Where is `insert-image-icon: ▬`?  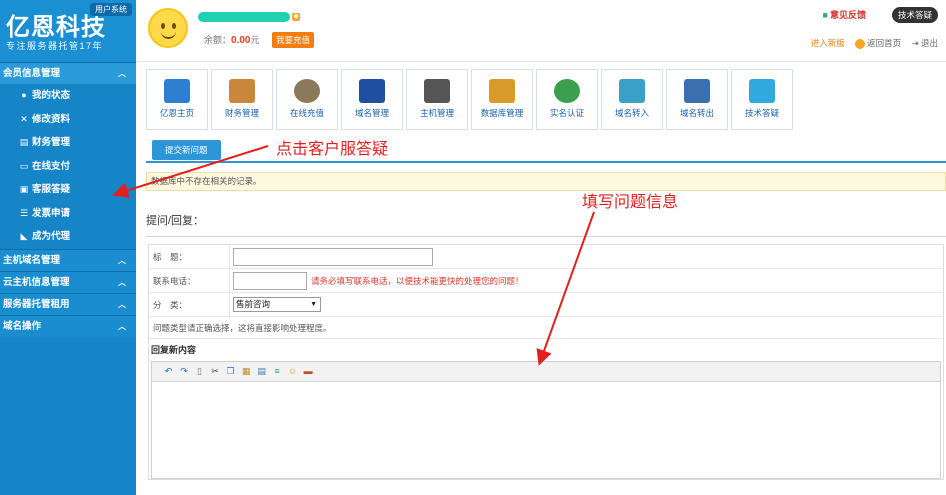
insert-image-icon: ▬ is located at coordinates (308, 371).